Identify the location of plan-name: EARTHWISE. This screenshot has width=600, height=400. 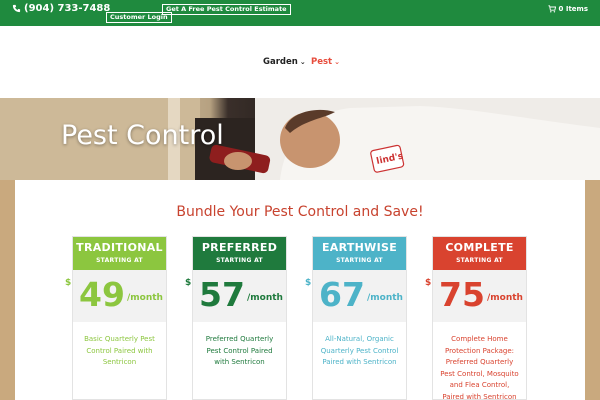
(359, 247).